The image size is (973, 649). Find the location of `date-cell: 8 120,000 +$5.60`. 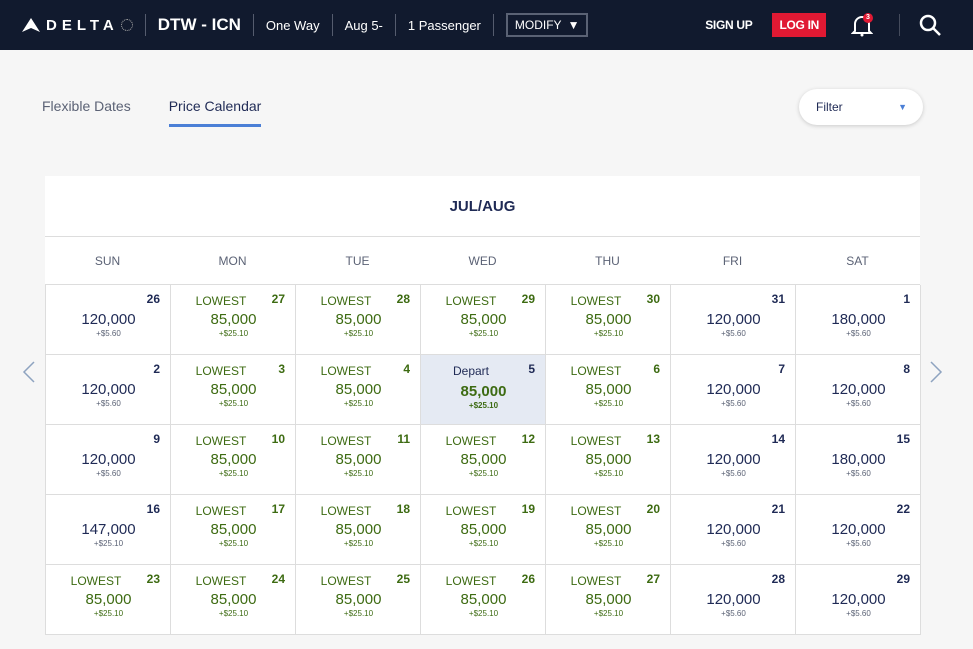

date-cell: 8 120,000 +$5.60 is located at coordinates (858, 390).